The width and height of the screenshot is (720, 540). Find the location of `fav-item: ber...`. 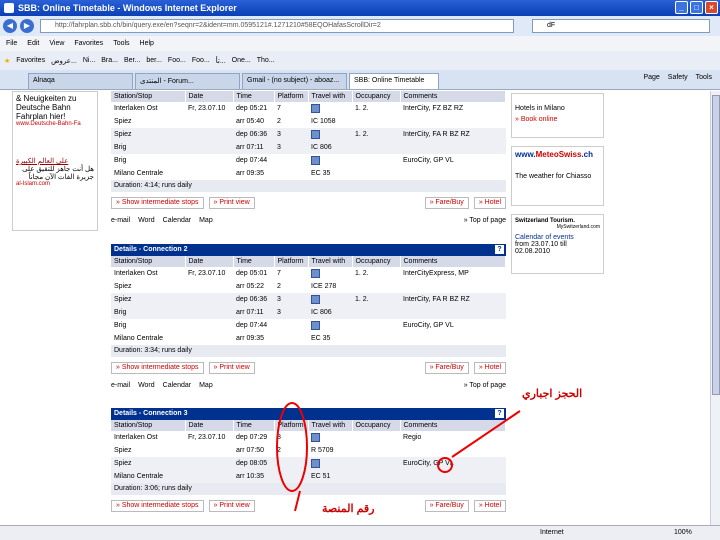

fav-item: ber... is located at coordinates (154, 60).